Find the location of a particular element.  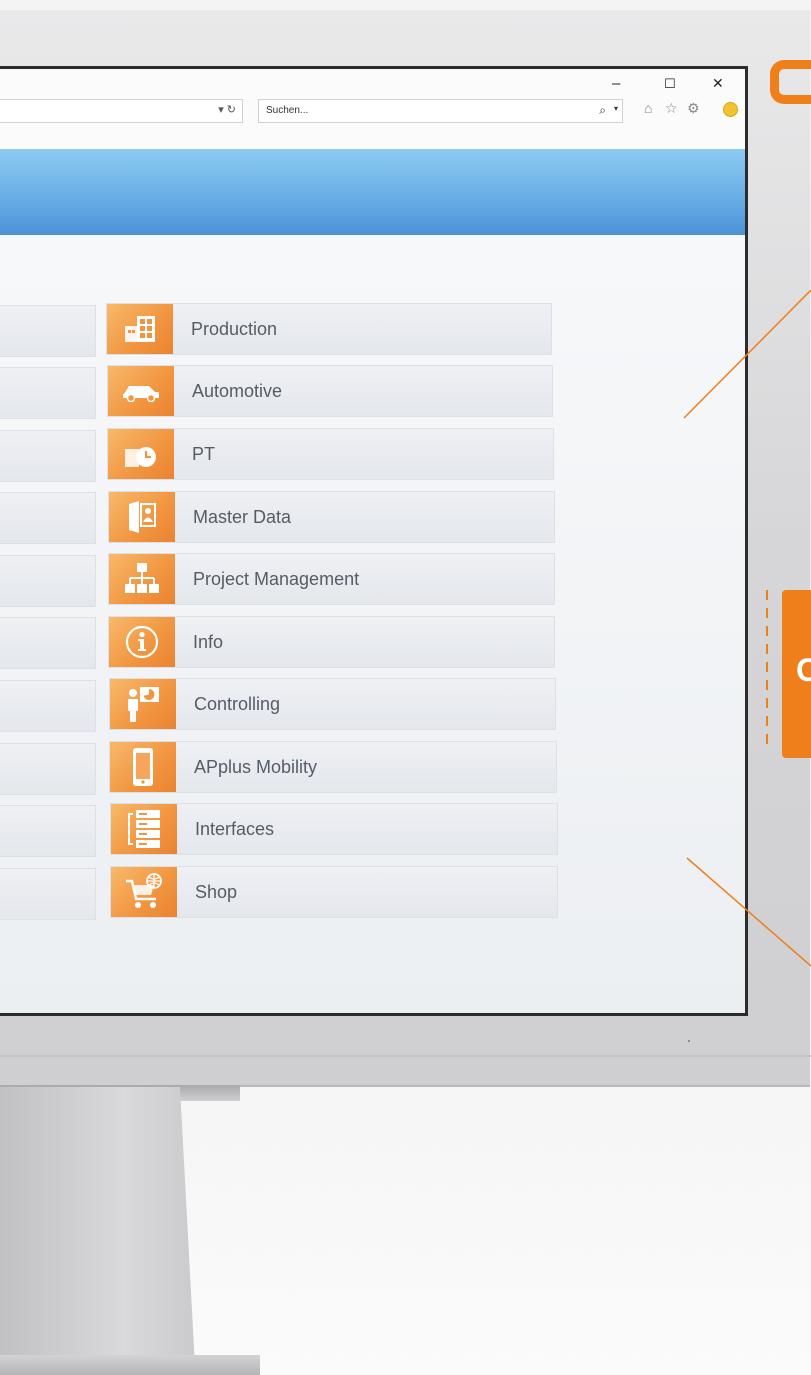

callout-line-upper is located at coordinates (747, 354).